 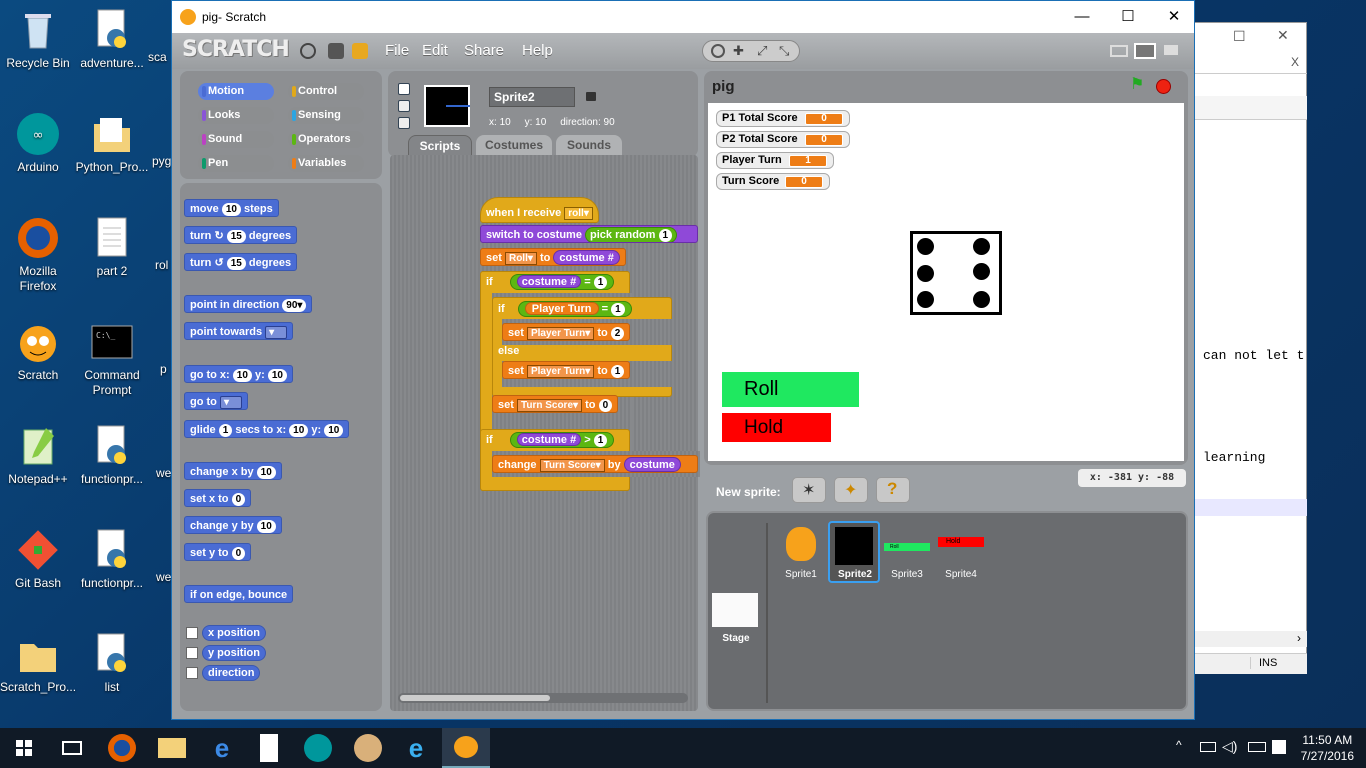 What do you see at coordinates (532, 97) in the screenshot?
I see `sprite-name-field: Sprite2` at bounding box center [532, 97].